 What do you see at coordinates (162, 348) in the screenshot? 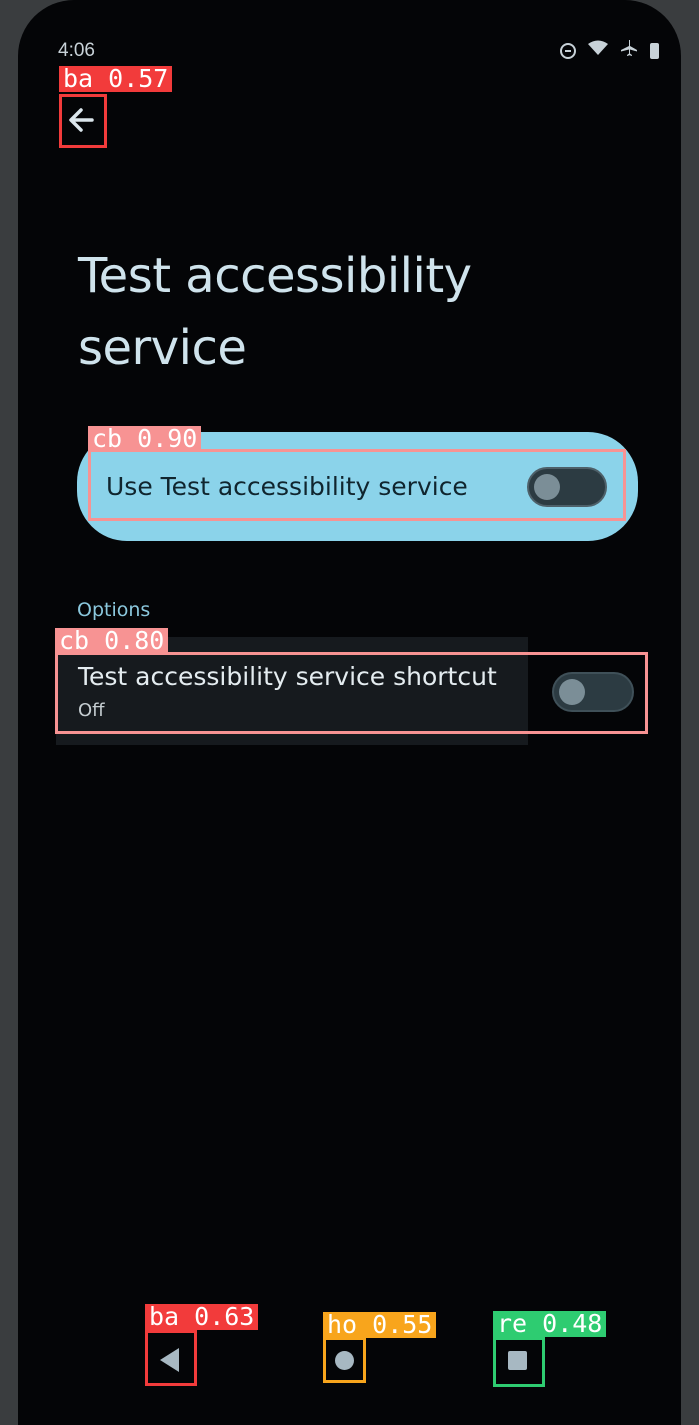
I see `page-title-line2: service` at bounding box center [162, 348].